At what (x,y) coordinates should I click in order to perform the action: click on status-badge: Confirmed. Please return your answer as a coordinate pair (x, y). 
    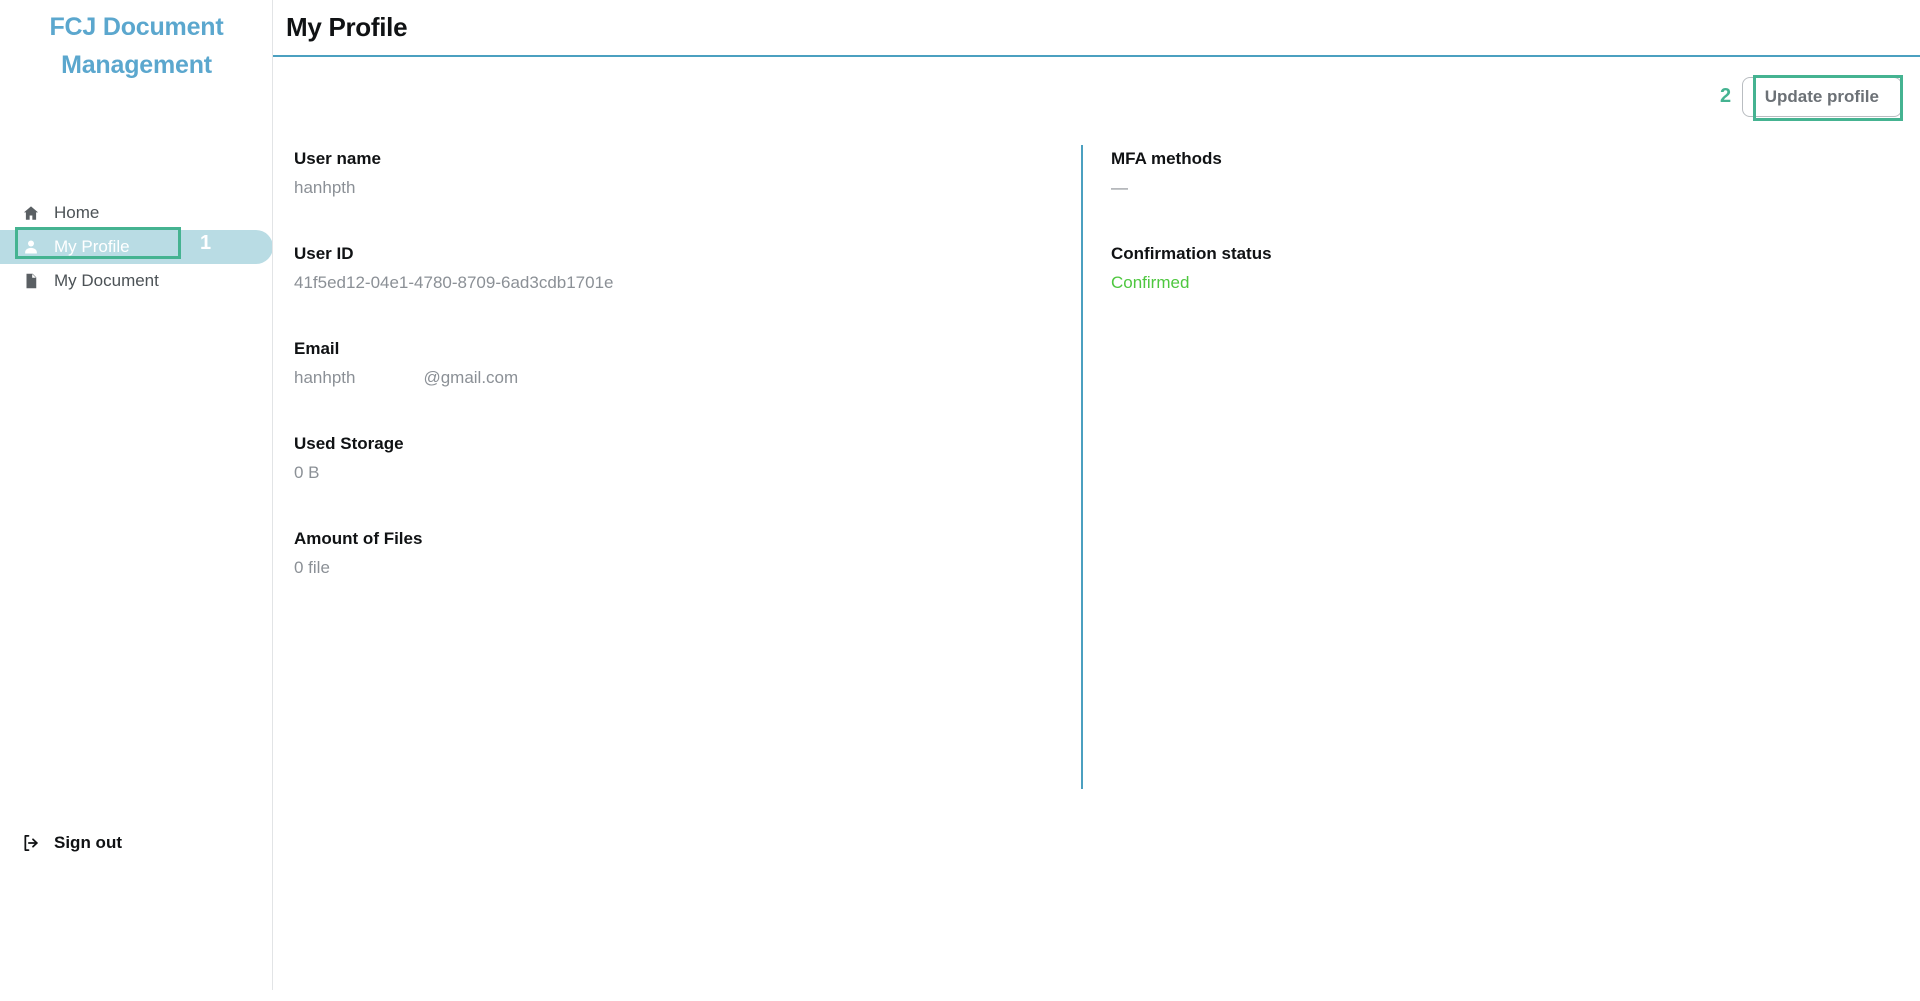
    Looking at the image, I should click on (1150, 282).